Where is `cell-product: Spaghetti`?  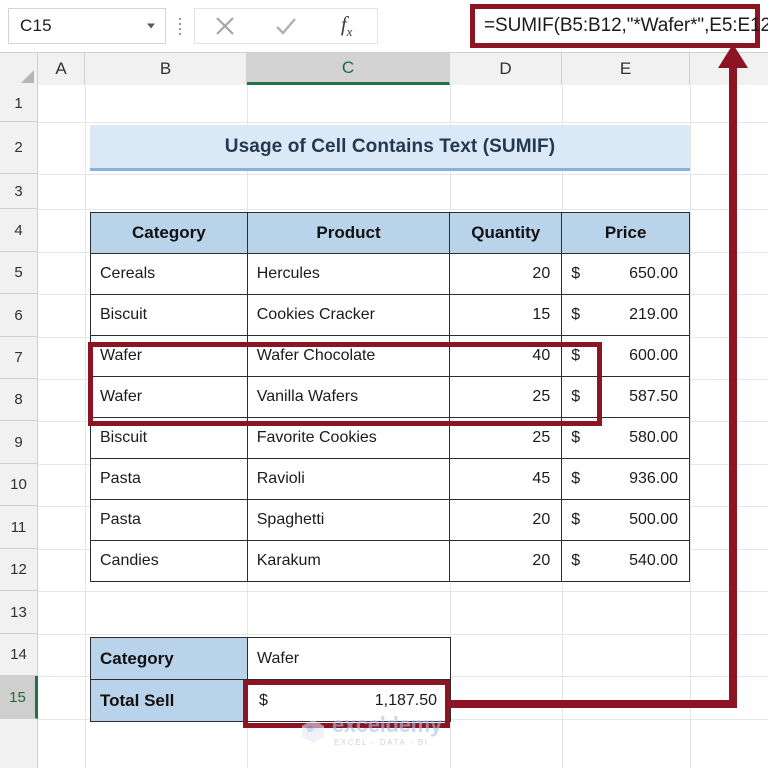
cell-product: Spaghetti is located at coordinates (348, 520).